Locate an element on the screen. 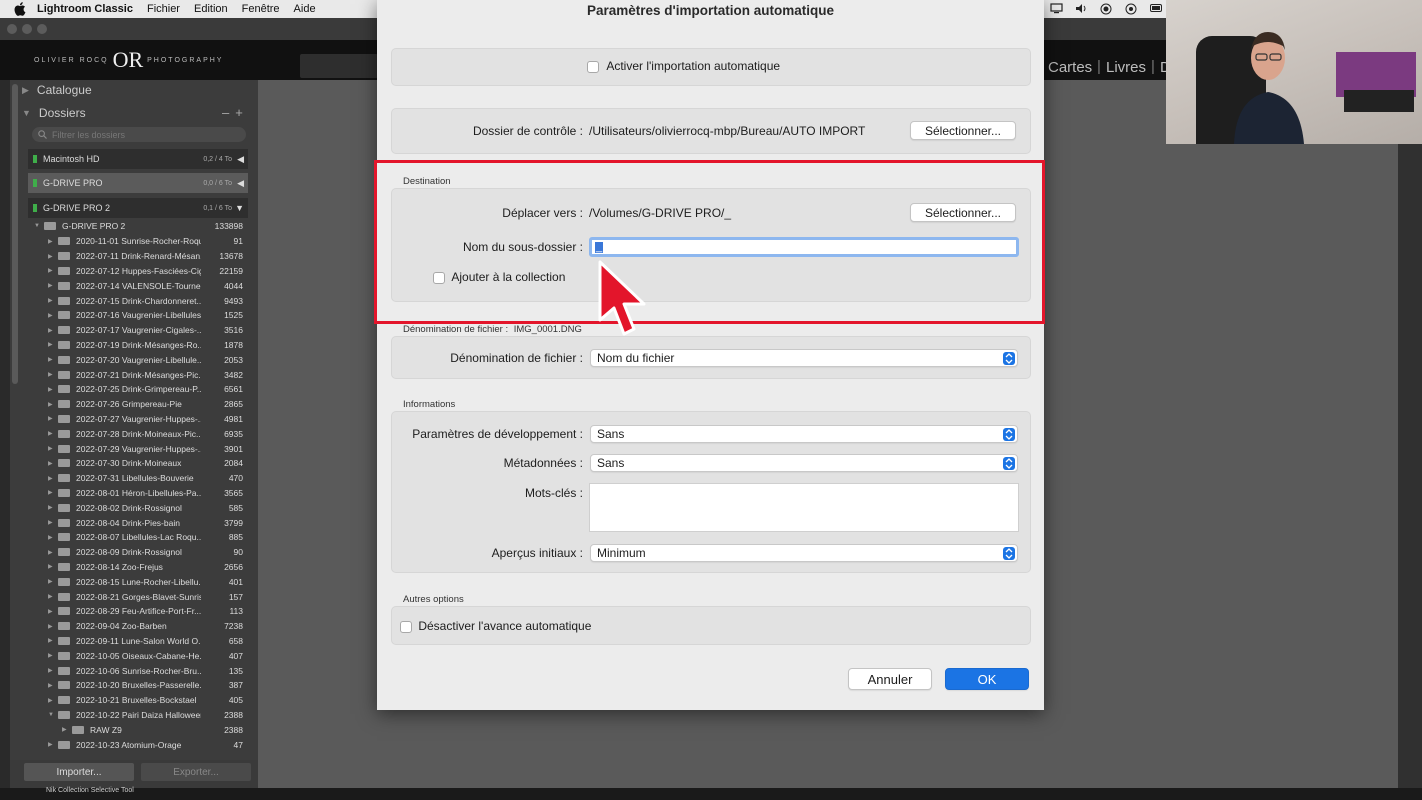 This screenshot has height=800, width=1422. folder-row: ▶ 2022-07-12 Huppes-Fasciées-Cig... 22159 is located at coordinates (138, 271).